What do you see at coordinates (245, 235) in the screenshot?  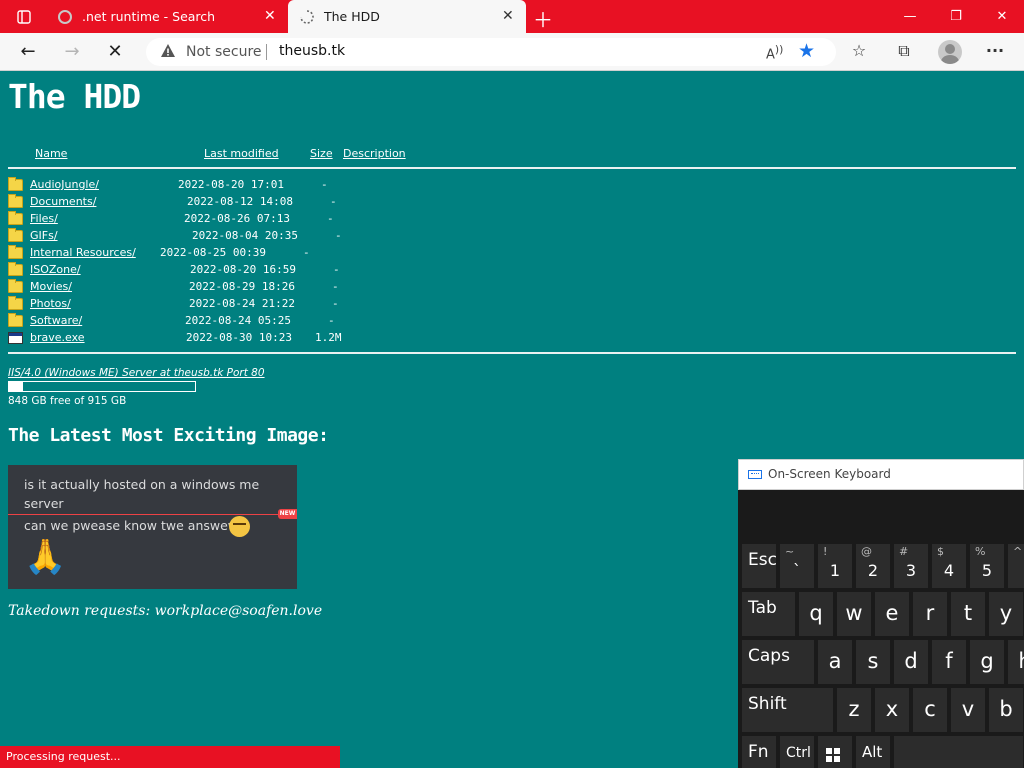 I see `entry-modified: 2022-08-04 20:35` at bounding box center [245, 235].